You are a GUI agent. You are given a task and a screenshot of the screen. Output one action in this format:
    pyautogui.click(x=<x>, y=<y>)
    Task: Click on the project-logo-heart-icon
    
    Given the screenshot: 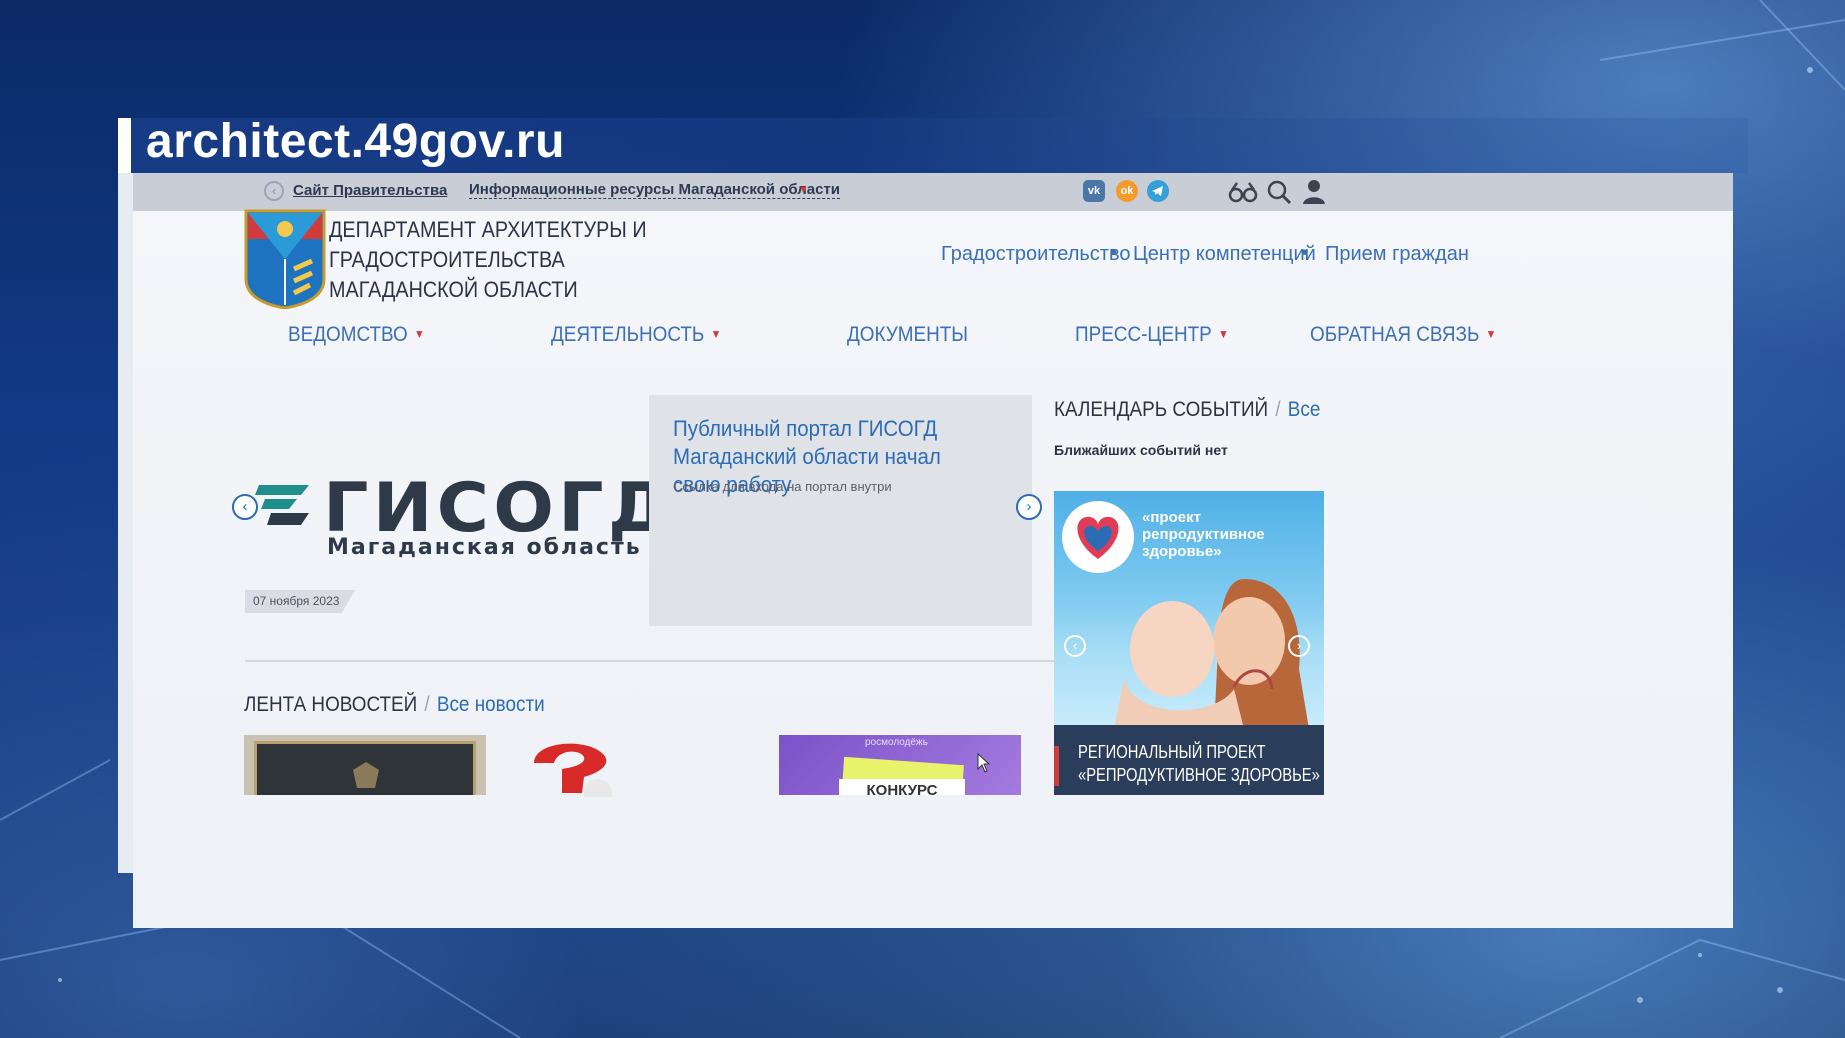 What is the action you would take?
    pyautogui.click(x=1098, y=537)
    